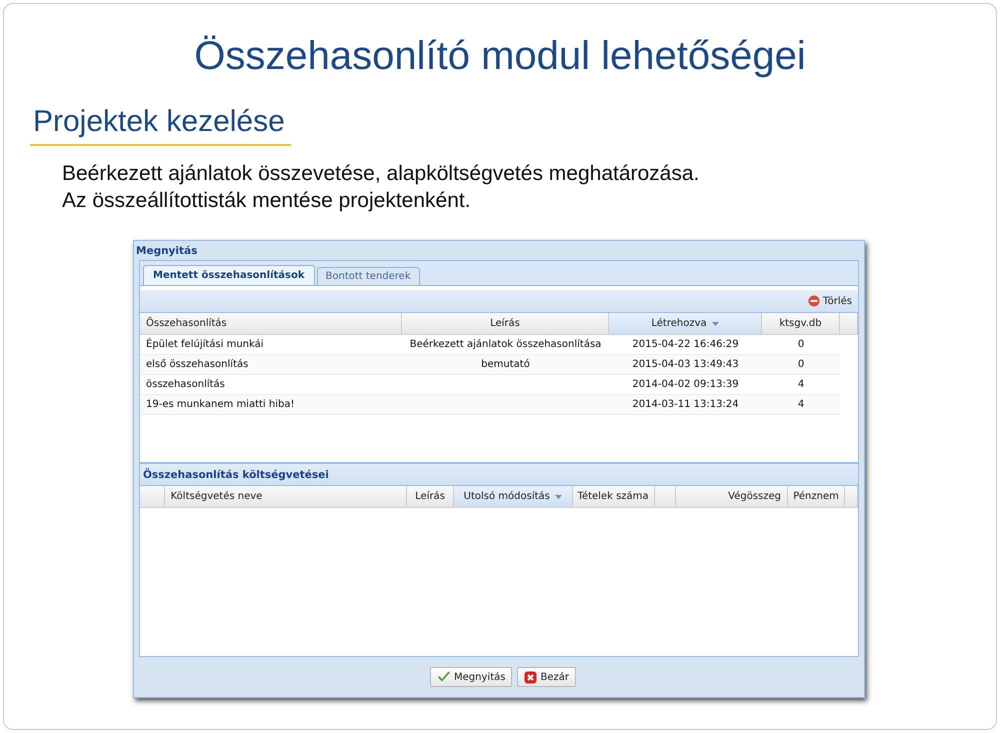 The image size is (1000, 733). What do you see at coordinates (613, 497) in the screenshot?
I see `column-header: Tételek száma` at bounding box center [613, 497].